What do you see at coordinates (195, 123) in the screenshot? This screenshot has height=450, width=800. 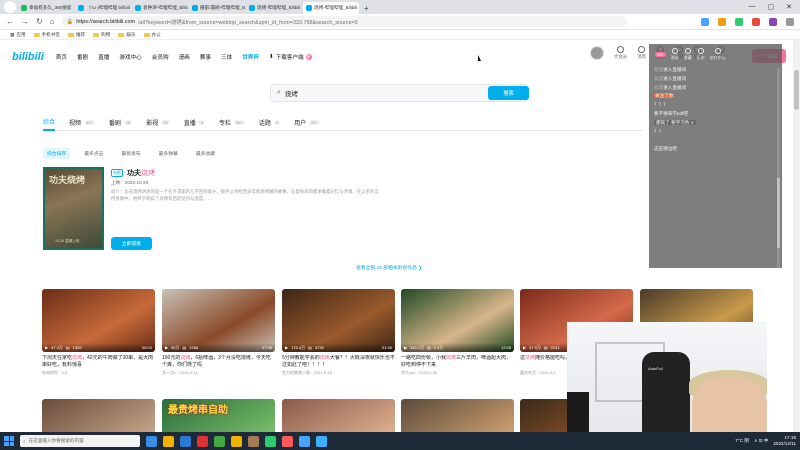 I see `tab-4: 直播 8` at bounding box center [195, 123].